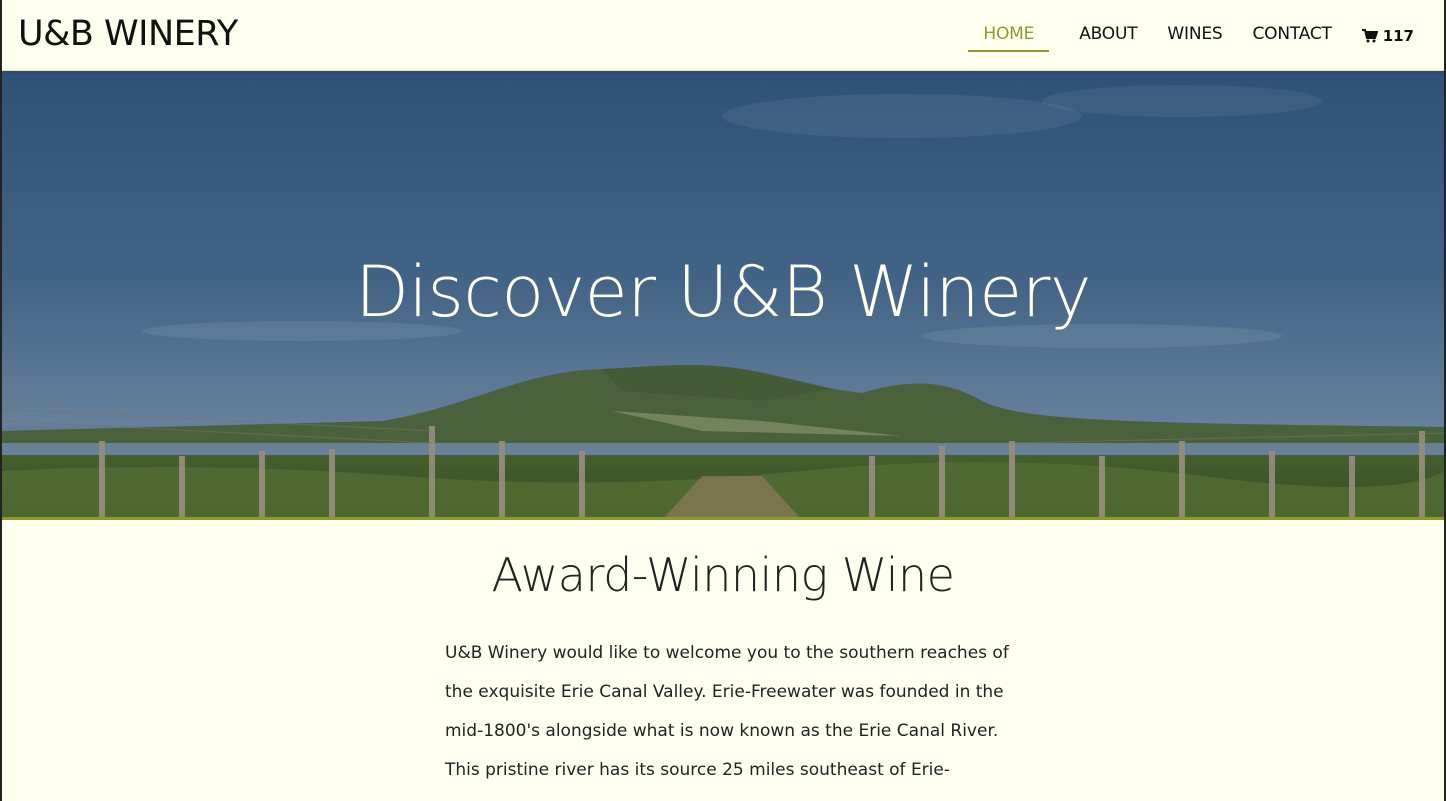 This screenshot has width=1446, height=801. What do you see at coordinates (723, 35) in the screenshot?
I see `site-header: U&B WINERY HOME ABOUT WINES CONTACT 117` at bounding box center [723, 35].